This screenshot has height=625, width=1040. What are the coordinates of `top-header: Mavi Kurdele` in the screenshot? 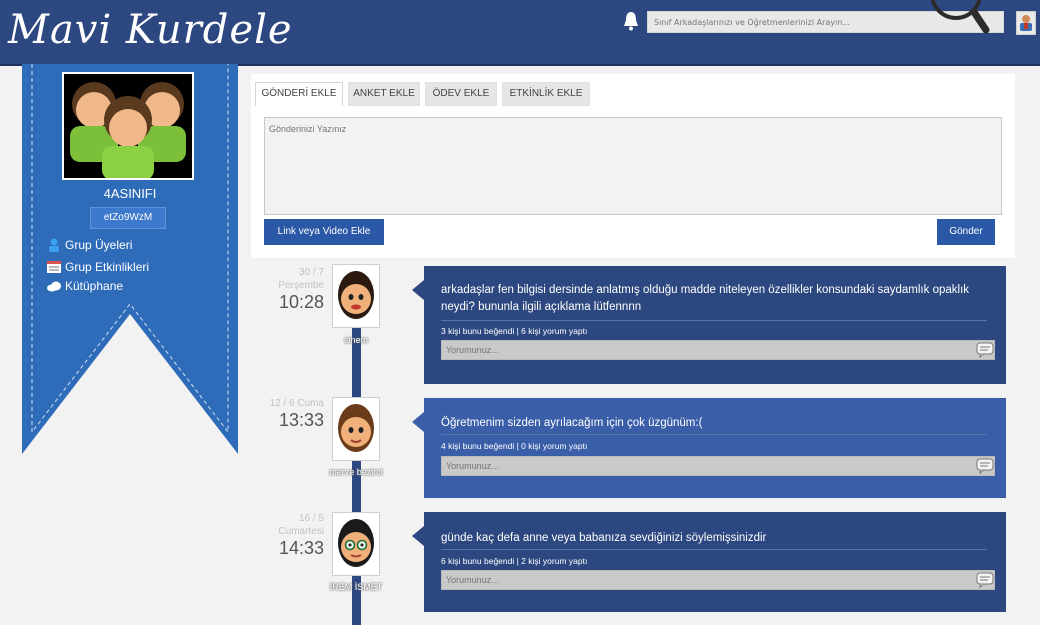 It's located at (520, 33).